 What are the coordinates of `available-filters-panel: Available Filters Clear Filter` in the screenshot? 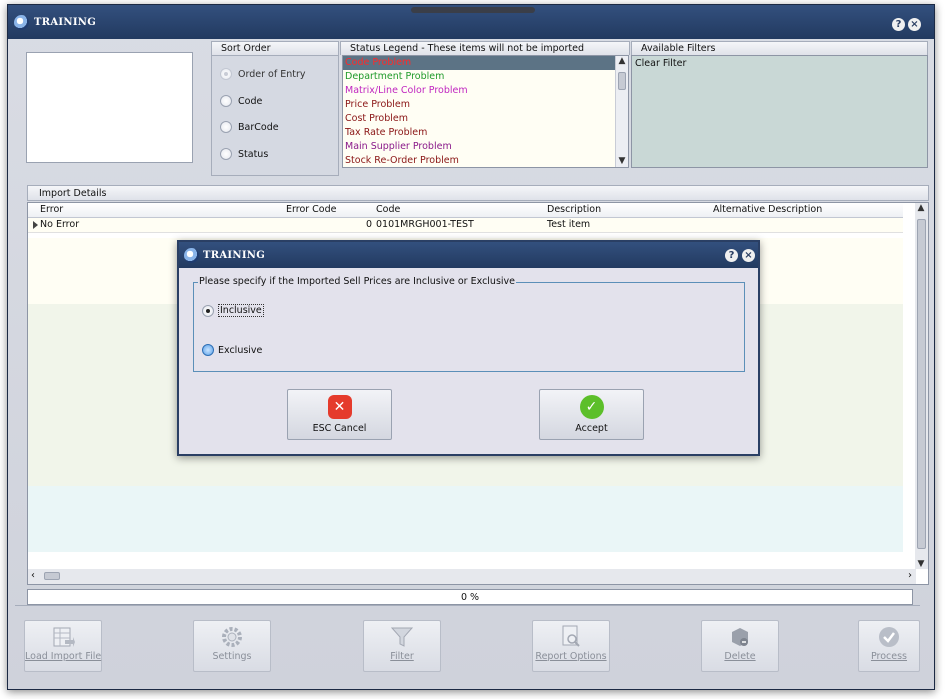 It's located at (779, 108).